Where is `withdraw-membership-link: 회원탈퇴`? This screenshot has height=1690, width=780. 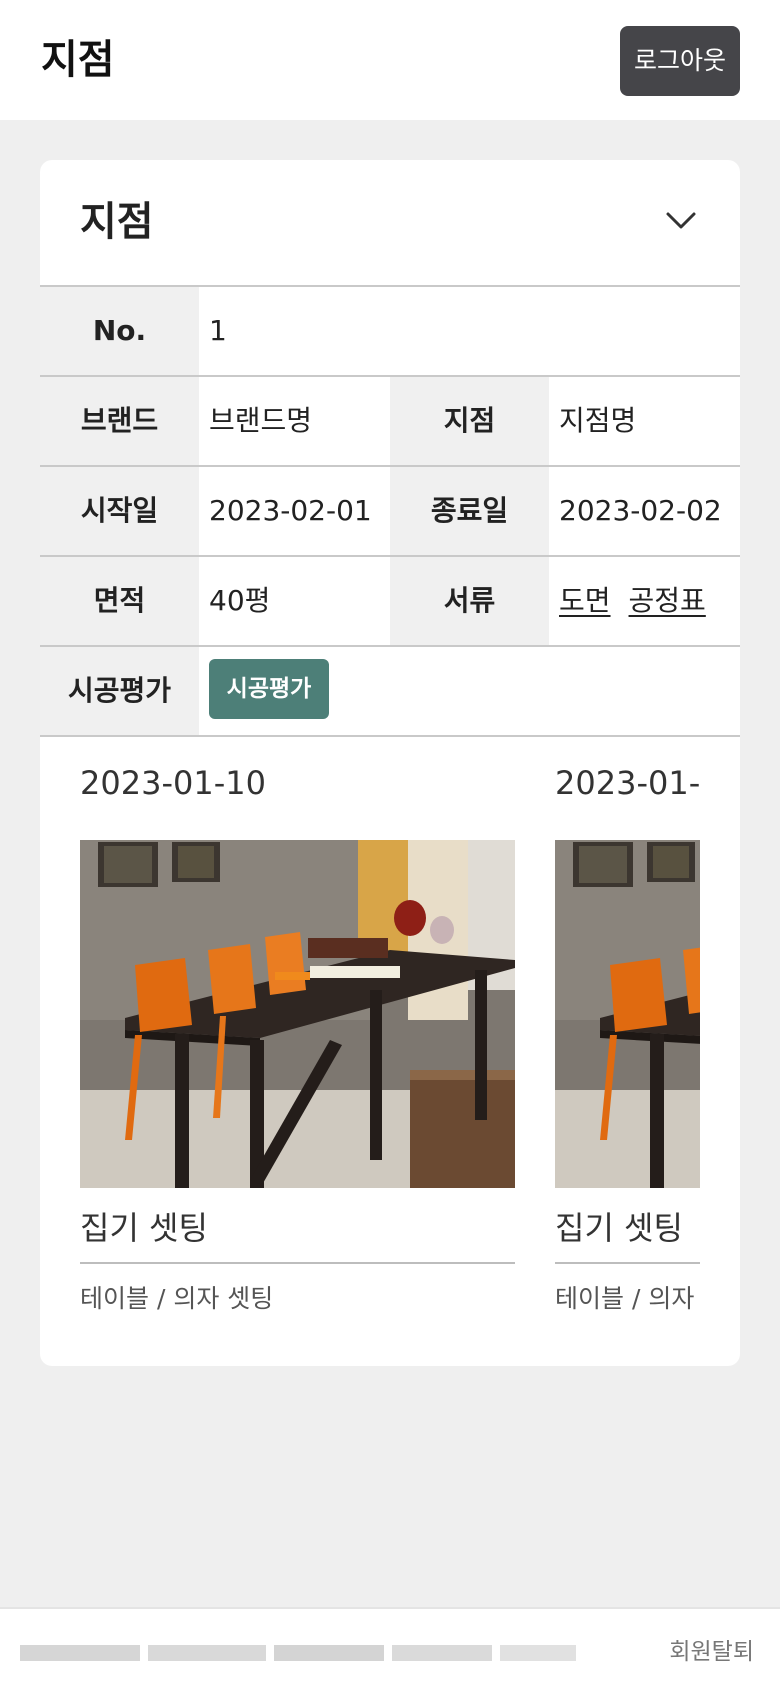
withdraw-membership-link: 회원탈퇴 is located at coordinates (711, 1652).